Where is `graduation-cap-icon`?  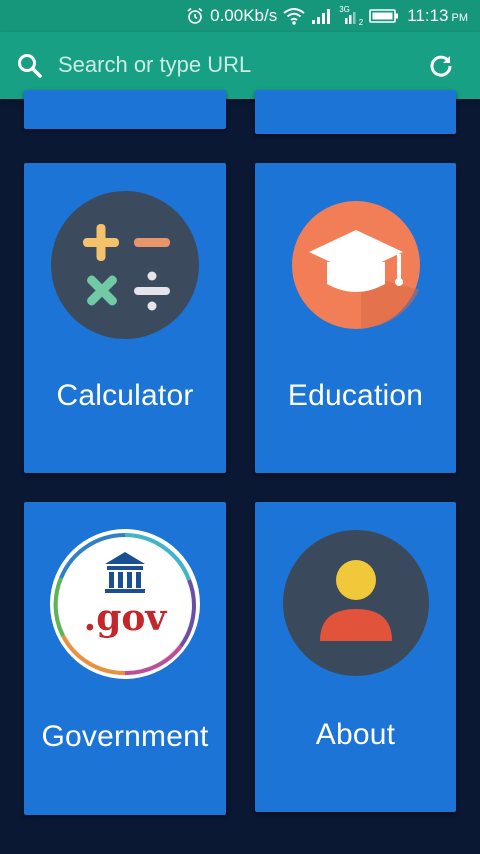
graduation-cap-icon is located at coordinates (356, 265).